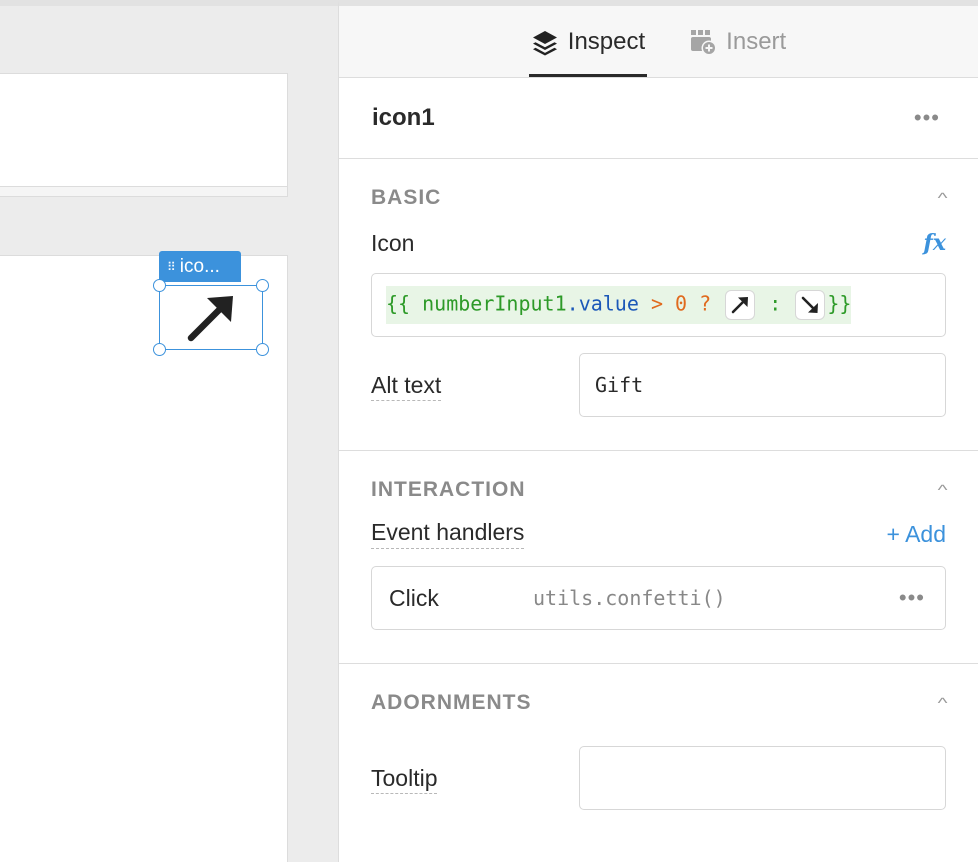  Describe the element at coordinates (681, 303) in the screenshot. I see `code-operator: > 0 ?` at that location.